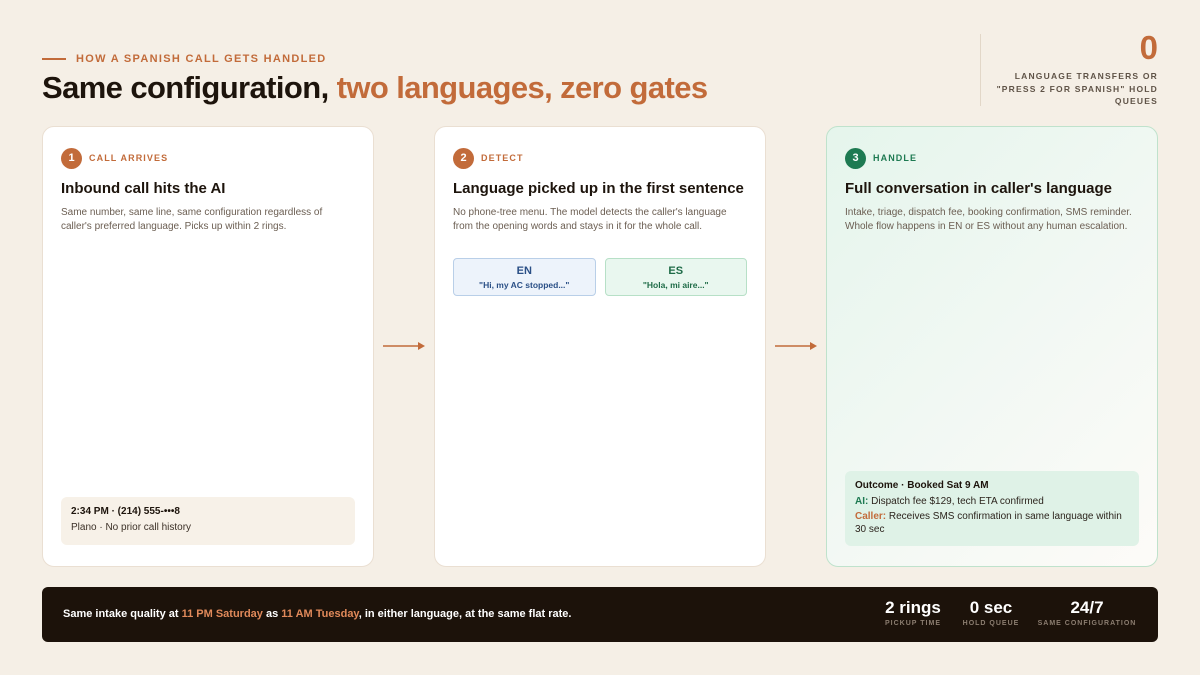 The height and width of the screenshot is (675, 1200). What do you see at coordinates (992, 158) in the screenshot?
I see `step-header: 3 HANDLE` at bounding box center [992, 158].